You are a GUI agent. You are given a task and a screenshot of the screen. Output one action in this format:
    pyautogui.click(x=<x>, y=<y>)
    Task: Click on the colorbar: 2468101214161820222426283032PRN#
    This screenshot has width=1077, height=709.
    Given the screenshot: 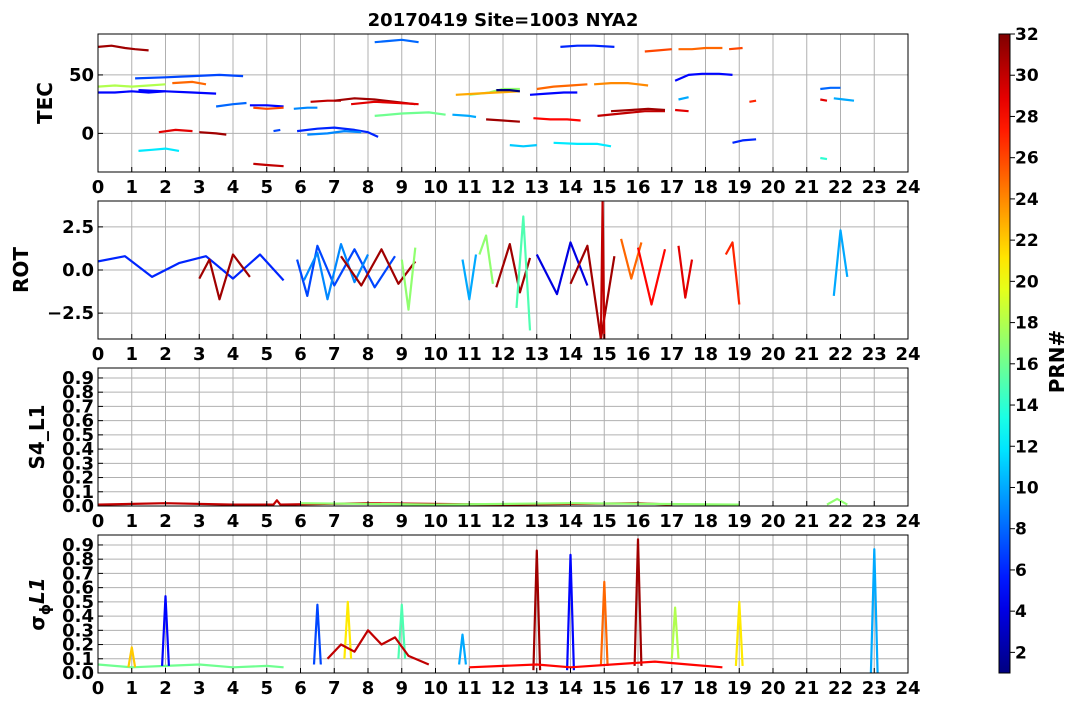 What is the action you would take?
    pyautogui.click(x=1033, y=349)
    